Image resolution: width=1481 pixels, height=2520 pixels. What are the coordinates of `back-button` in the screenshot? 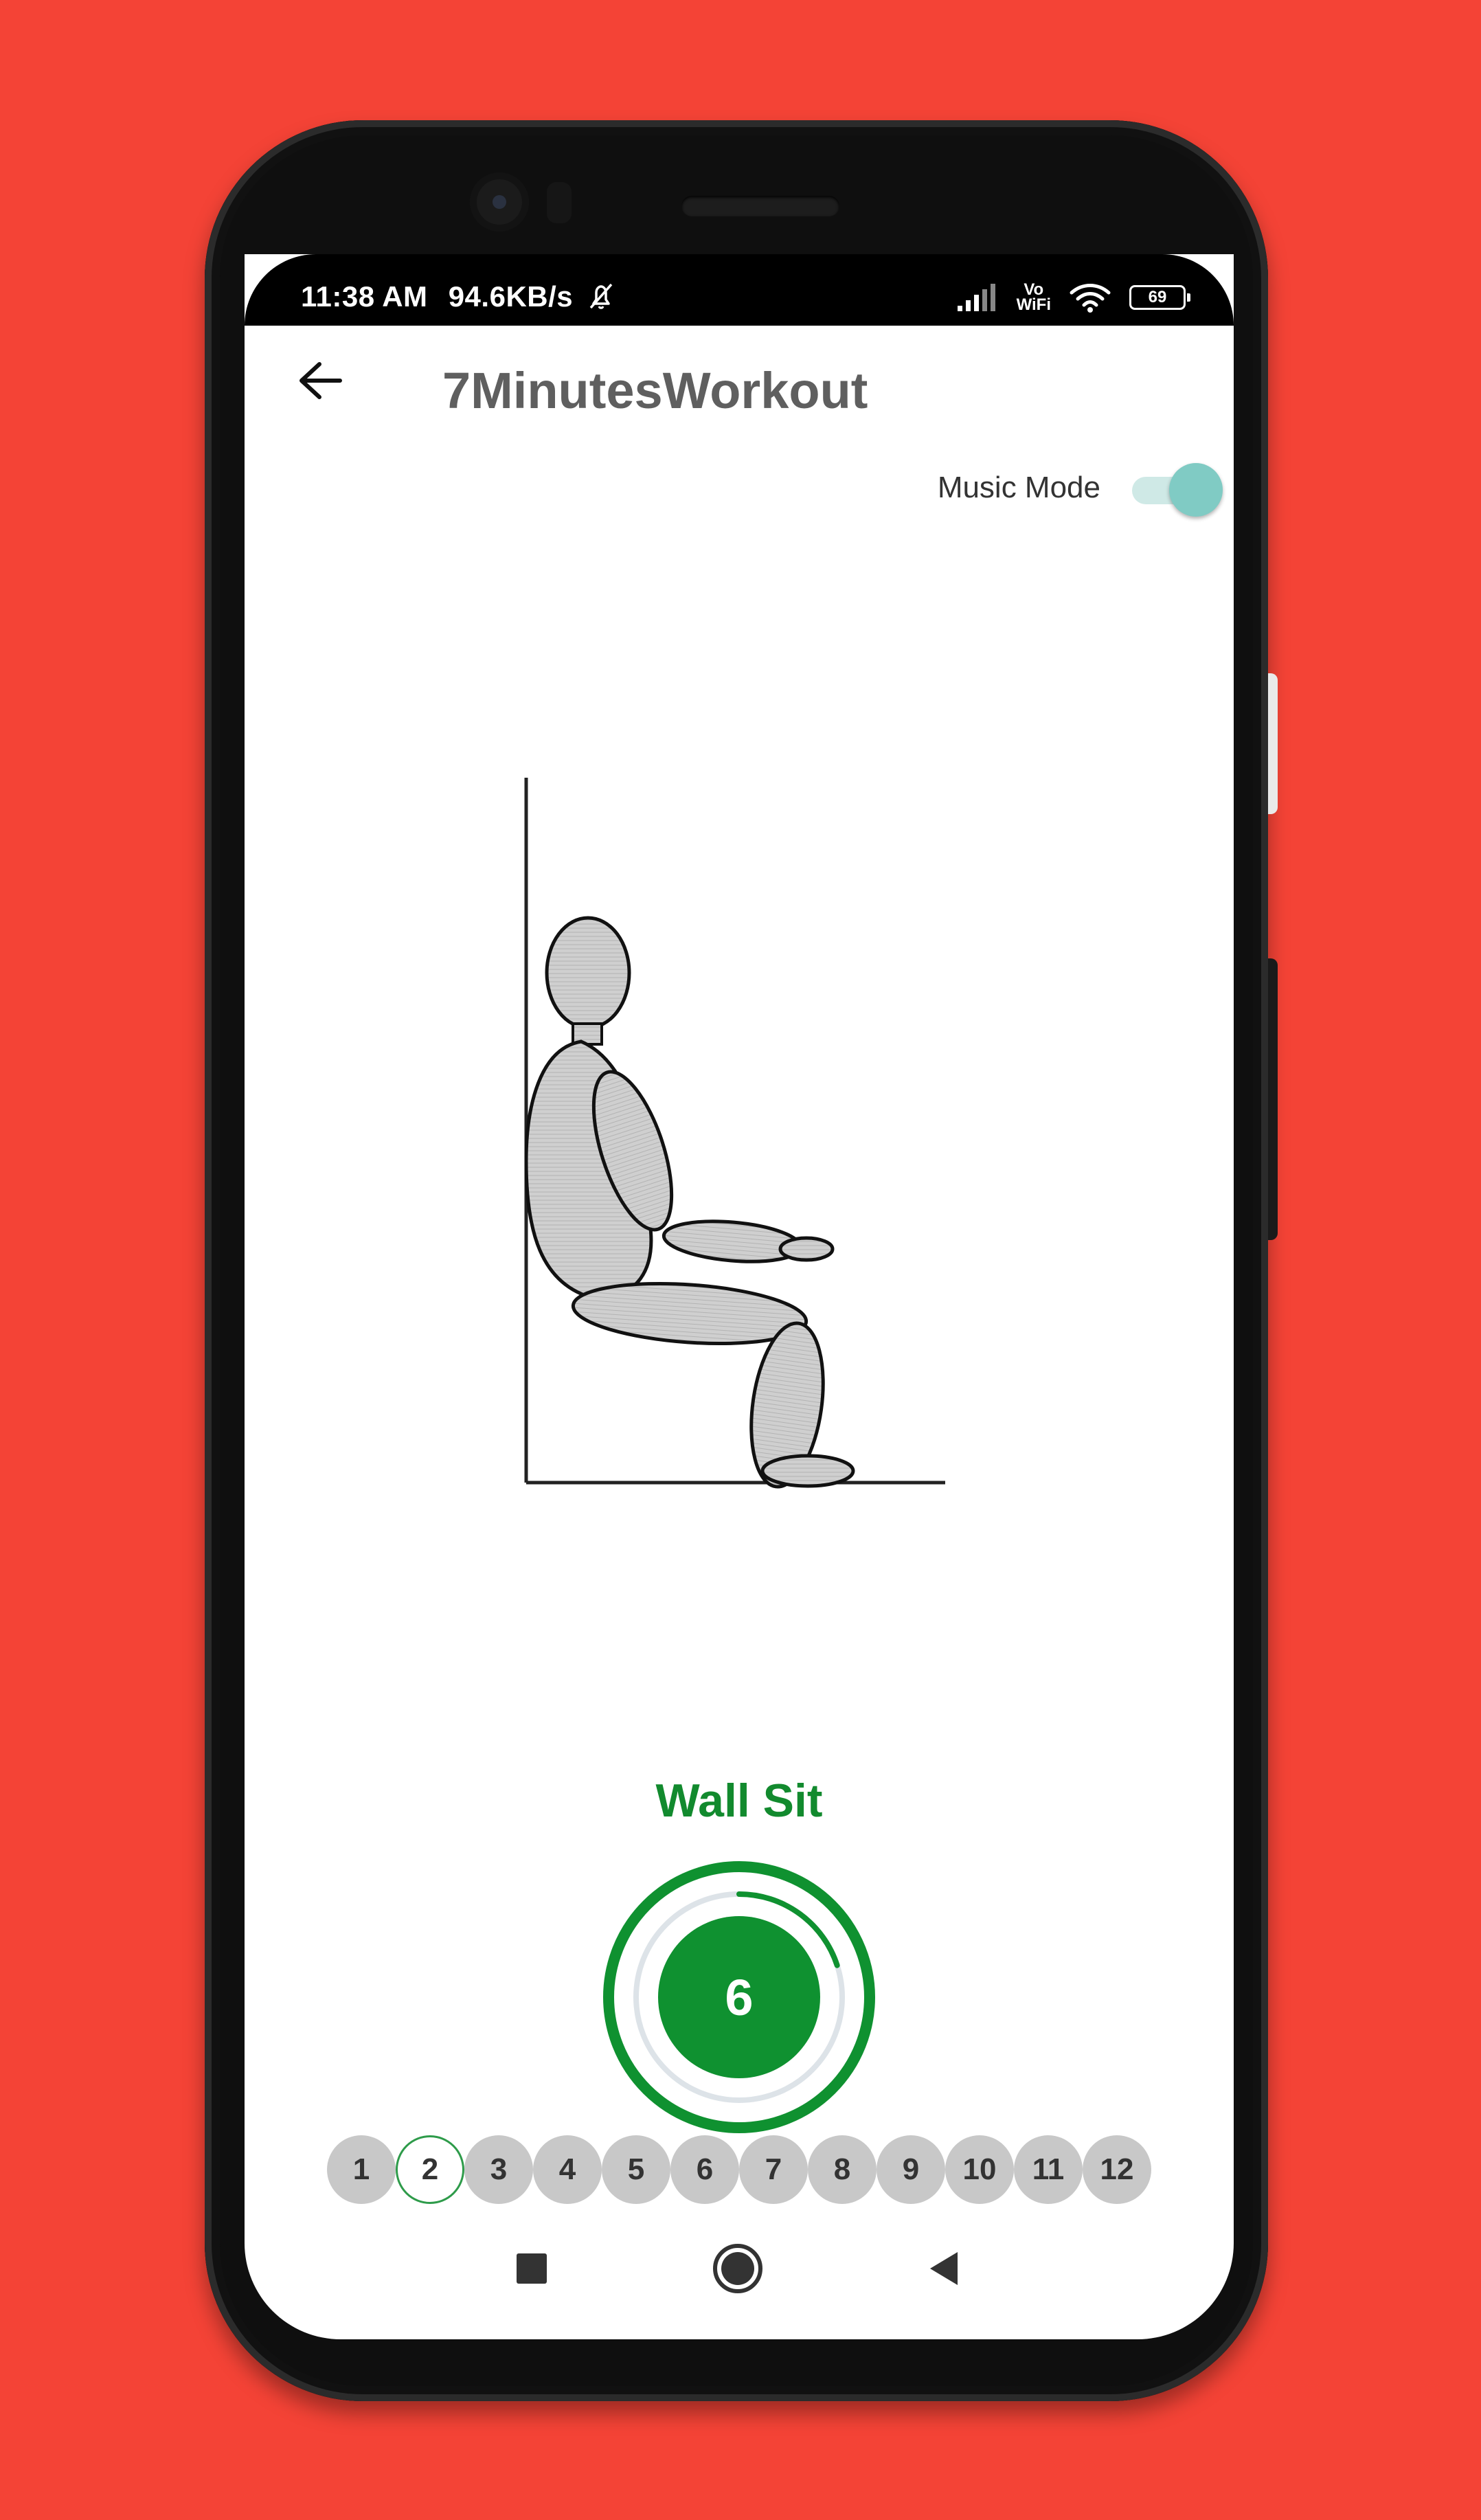 It's located at (321, 380).